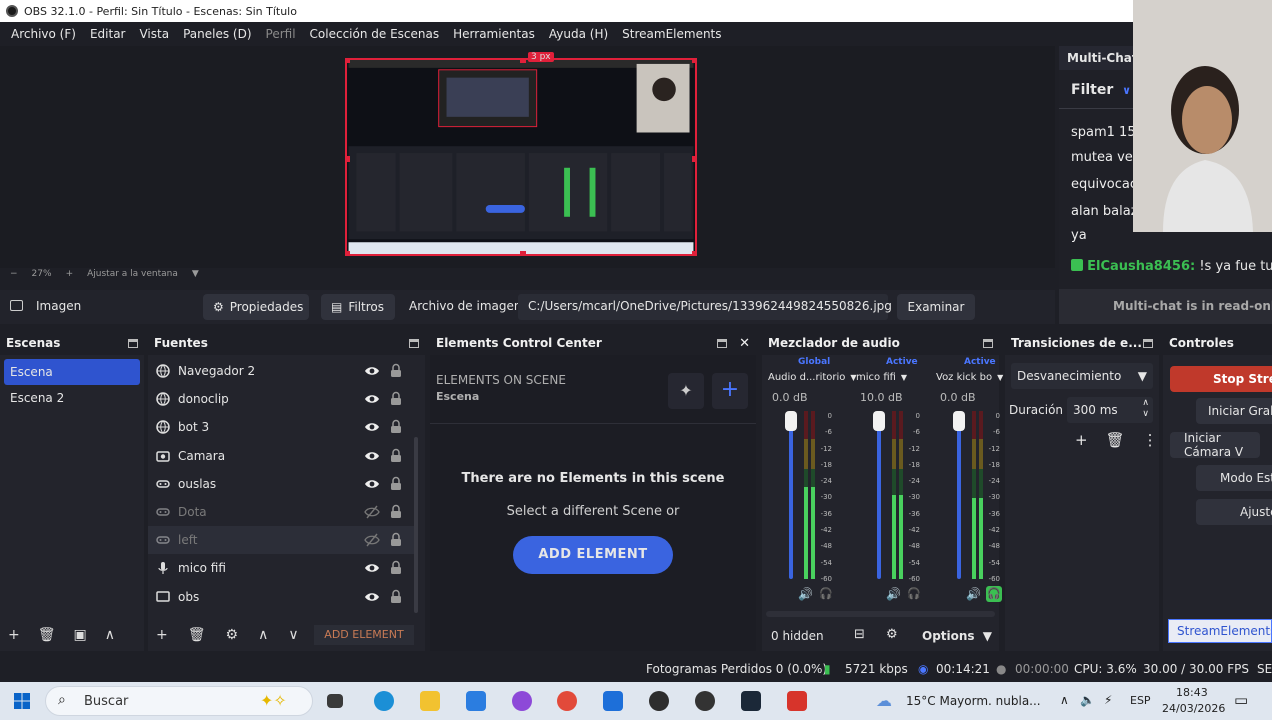 This screenshot has width=1272, height=720. Describe the element at coordinates (936, 307) in the screenshot. I see `browse-button: Examinar` at that location.